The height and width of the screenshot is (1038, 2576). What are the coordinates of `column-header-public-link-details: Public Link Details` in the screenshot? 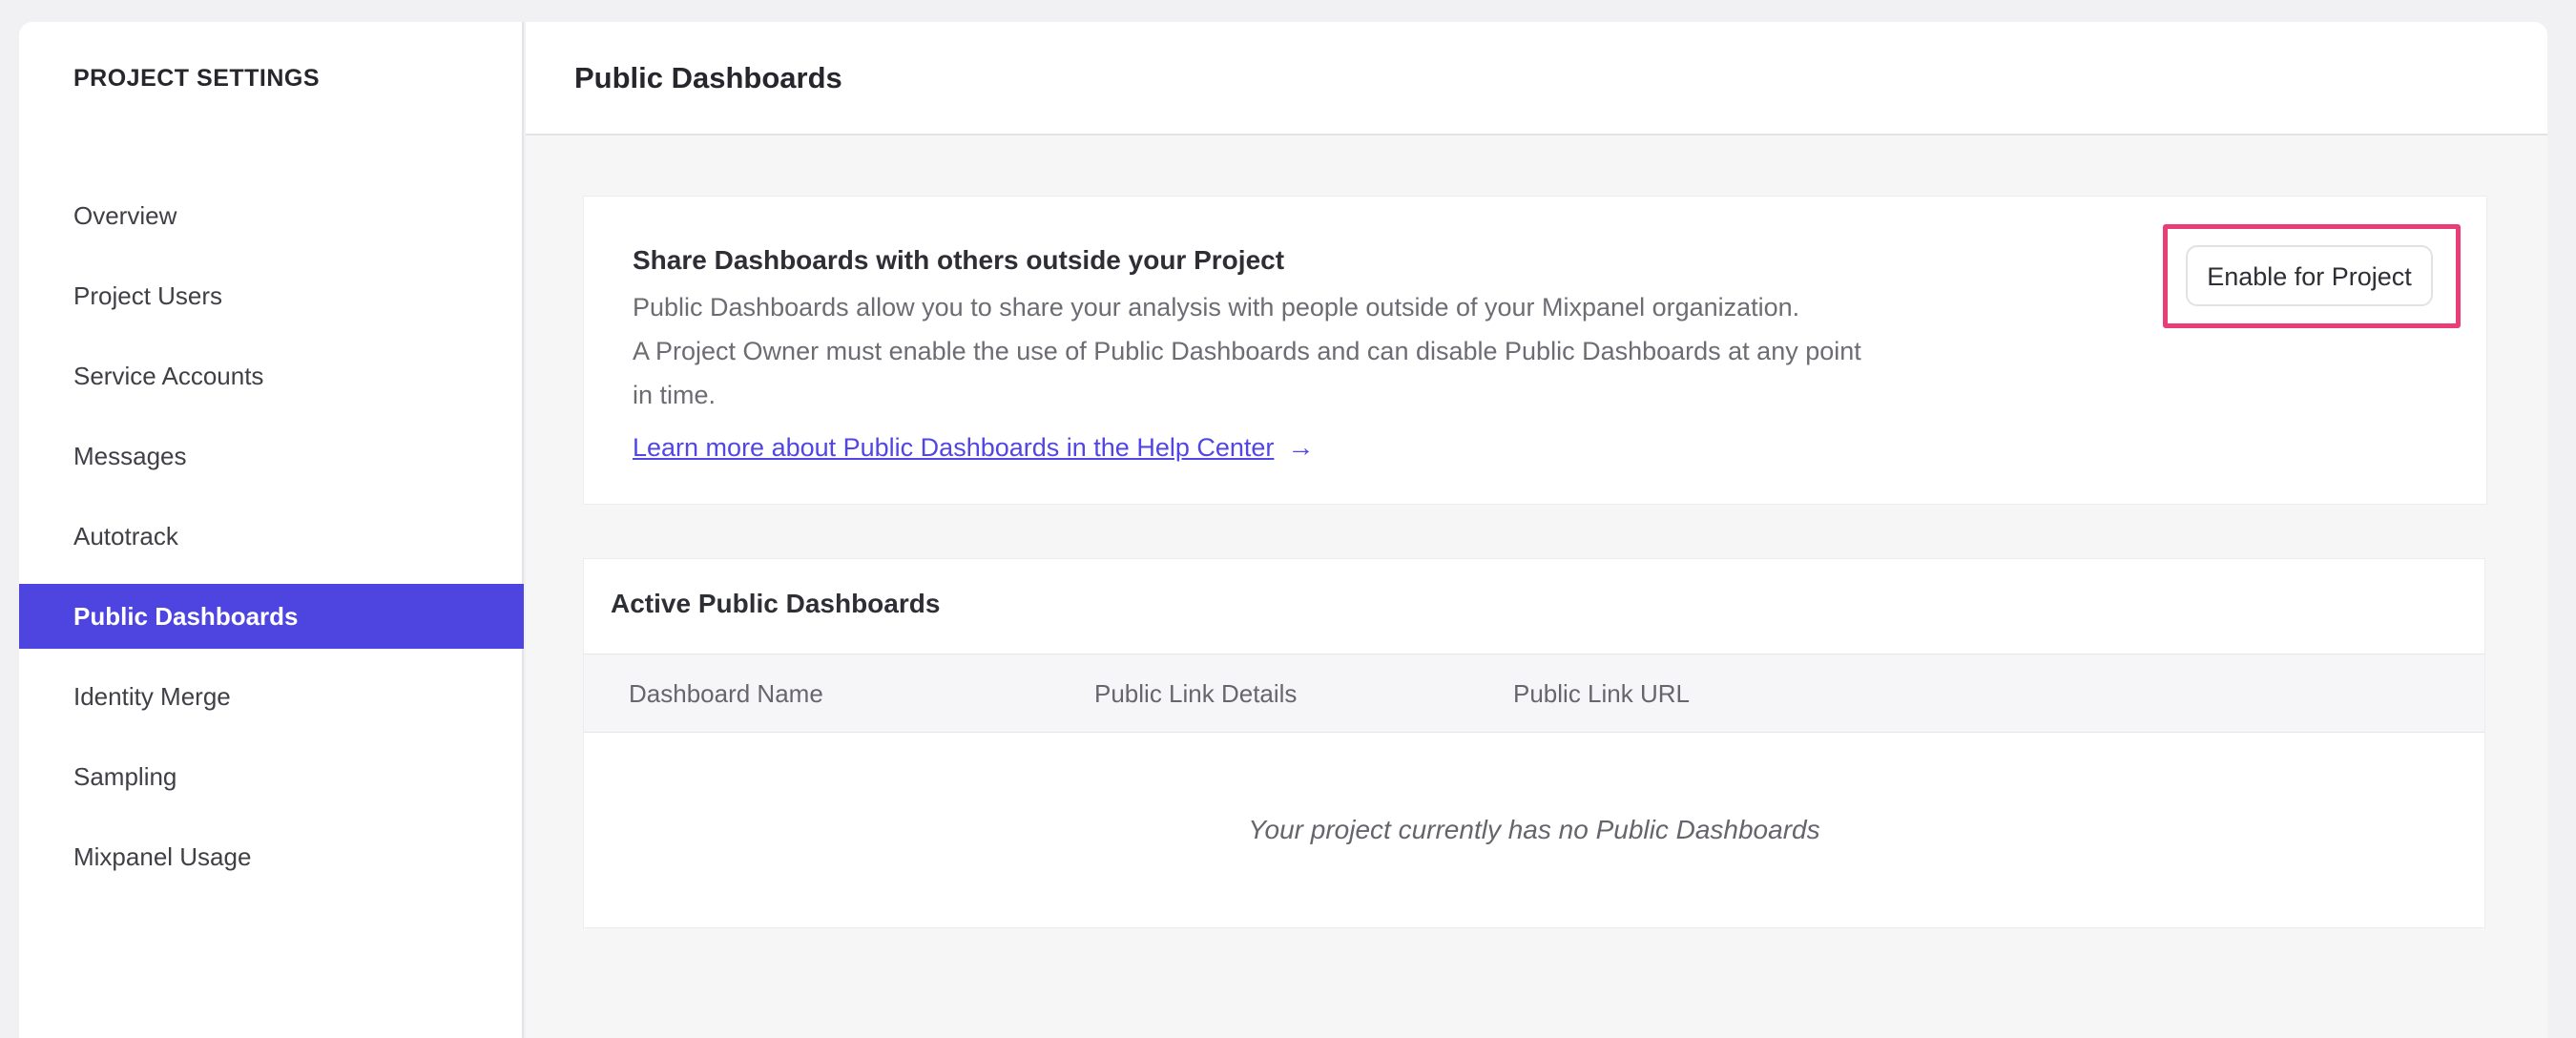 It's located at (1196, 693).